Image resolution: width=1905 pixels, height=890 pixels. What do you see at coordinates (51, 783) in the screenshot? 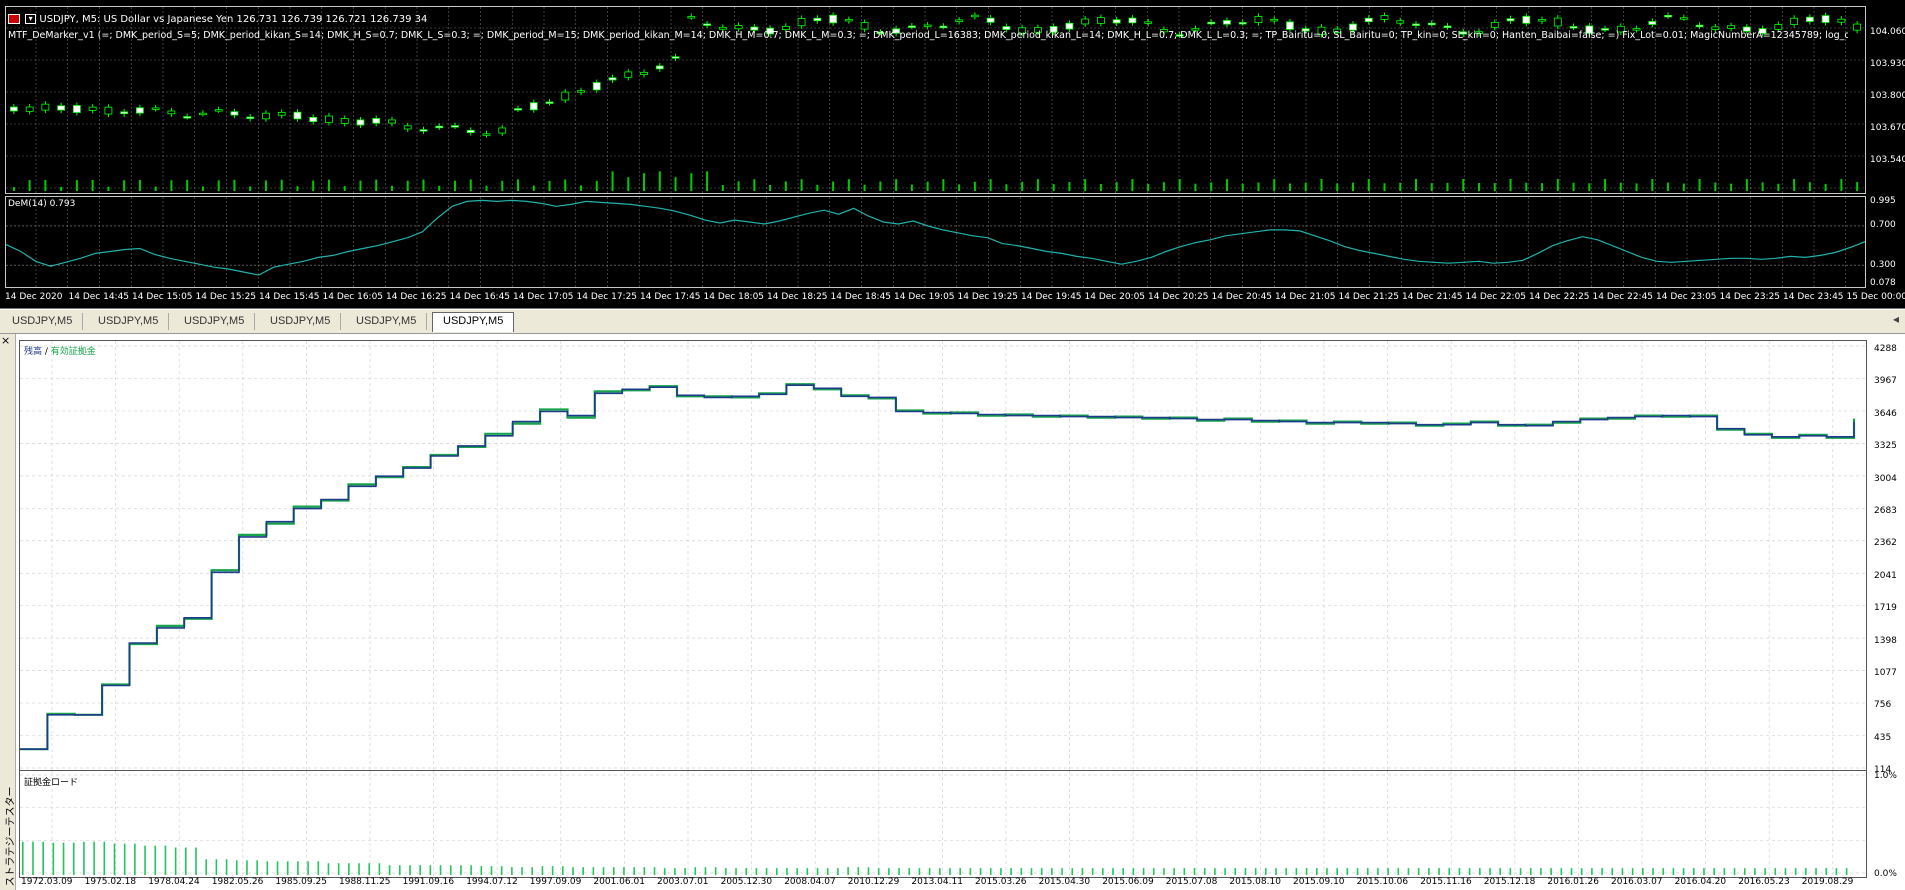
I see `margin-load-title: 証拠金ロード` at bounding box center [51, 783].